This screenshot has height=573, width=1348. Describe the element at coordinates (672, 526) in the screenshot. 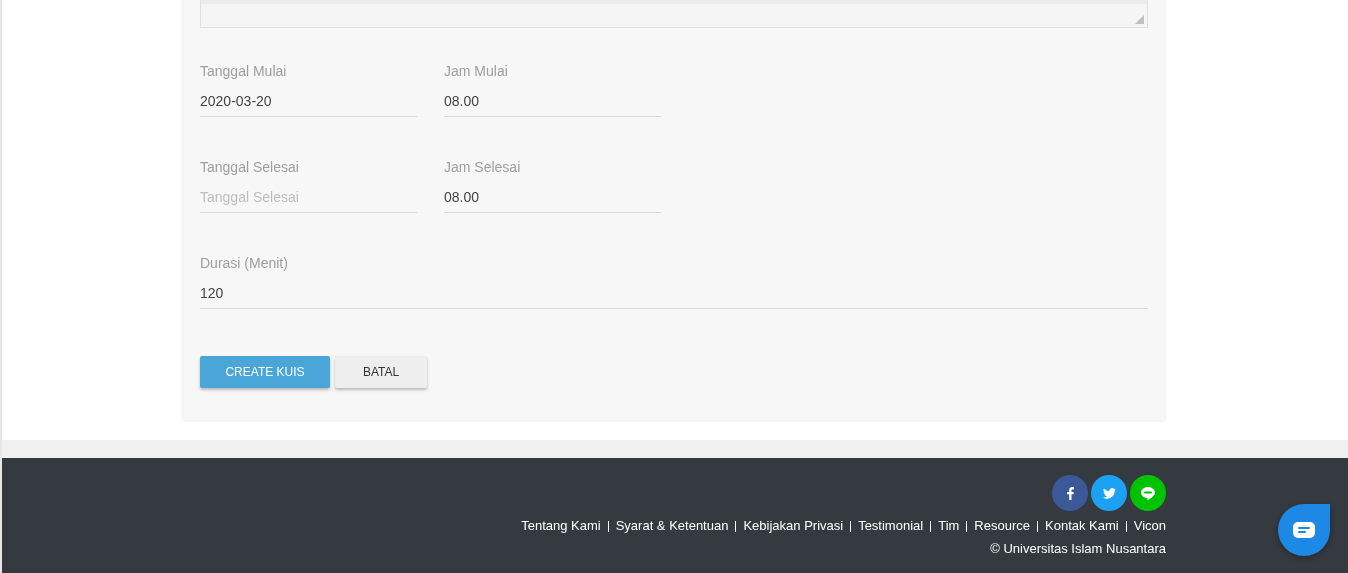

I see `footer-link: Syarat & Ketentuan` at that location.